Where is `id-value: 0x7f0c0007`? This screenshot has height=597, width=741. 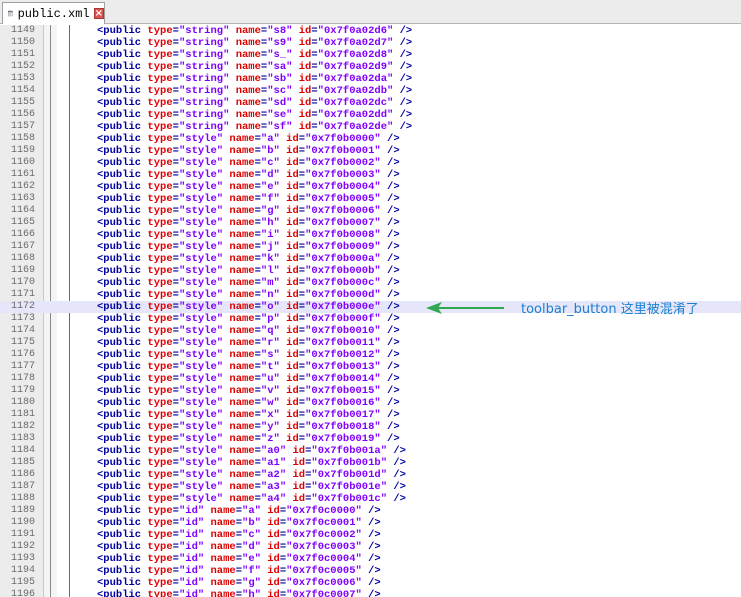 id-value: 0x7f0c0007 is located at coordinates (324, 593).